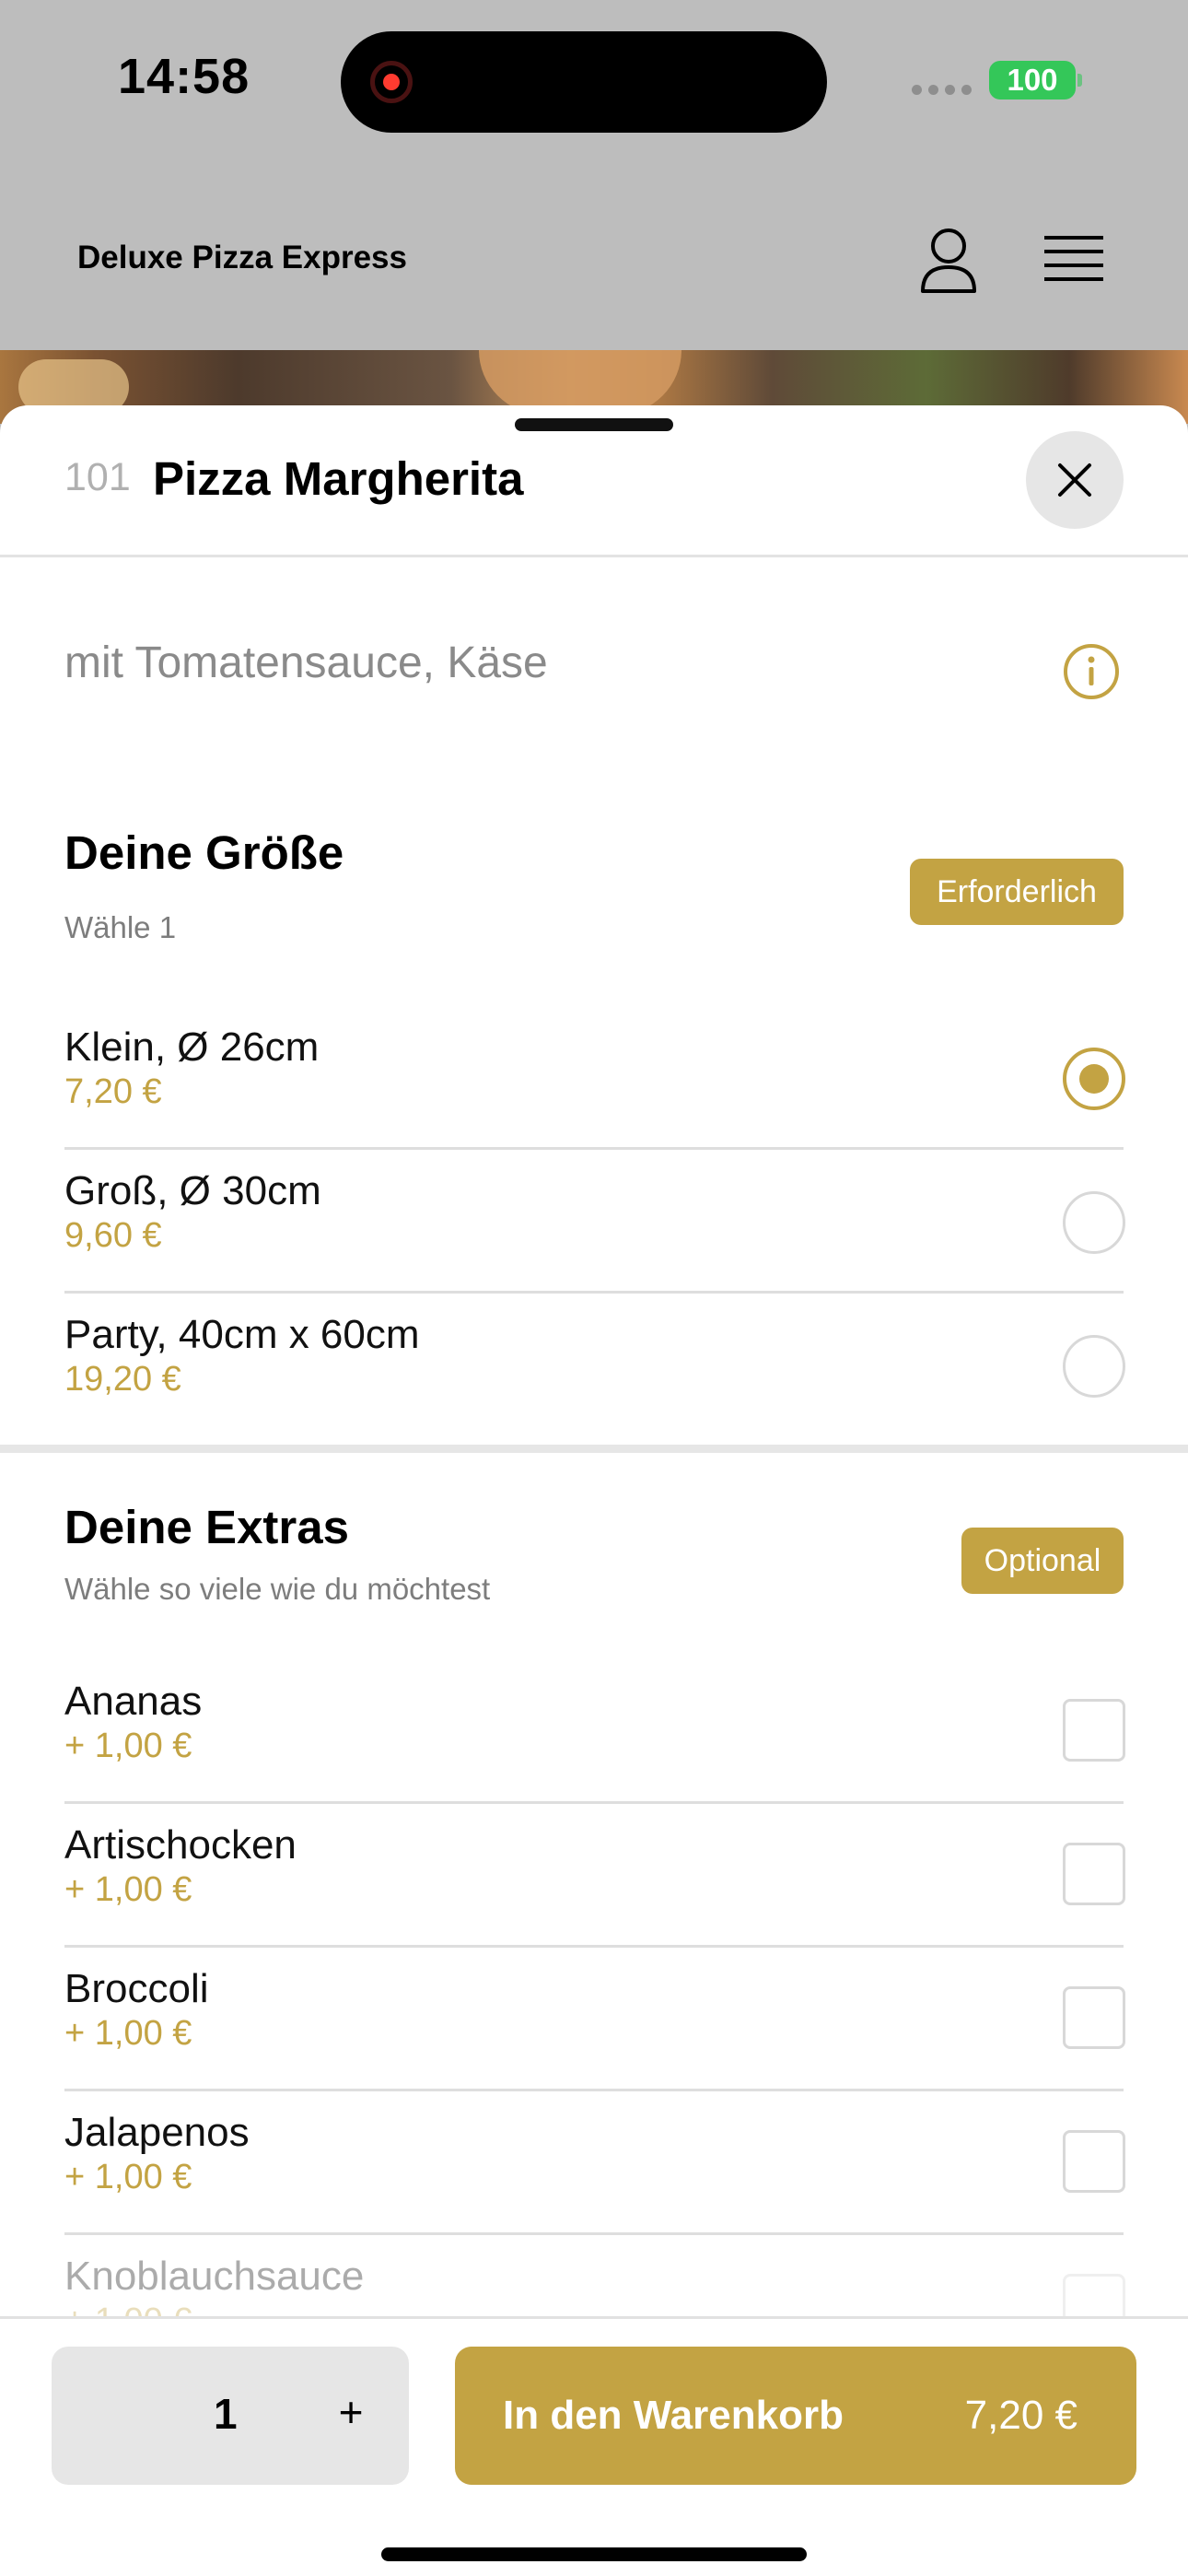  Describe the element at coordinates (277, 1589) in the screenshot. I see `extras-section-subtitle: Wähle so viele wie du möchtest` at that location.